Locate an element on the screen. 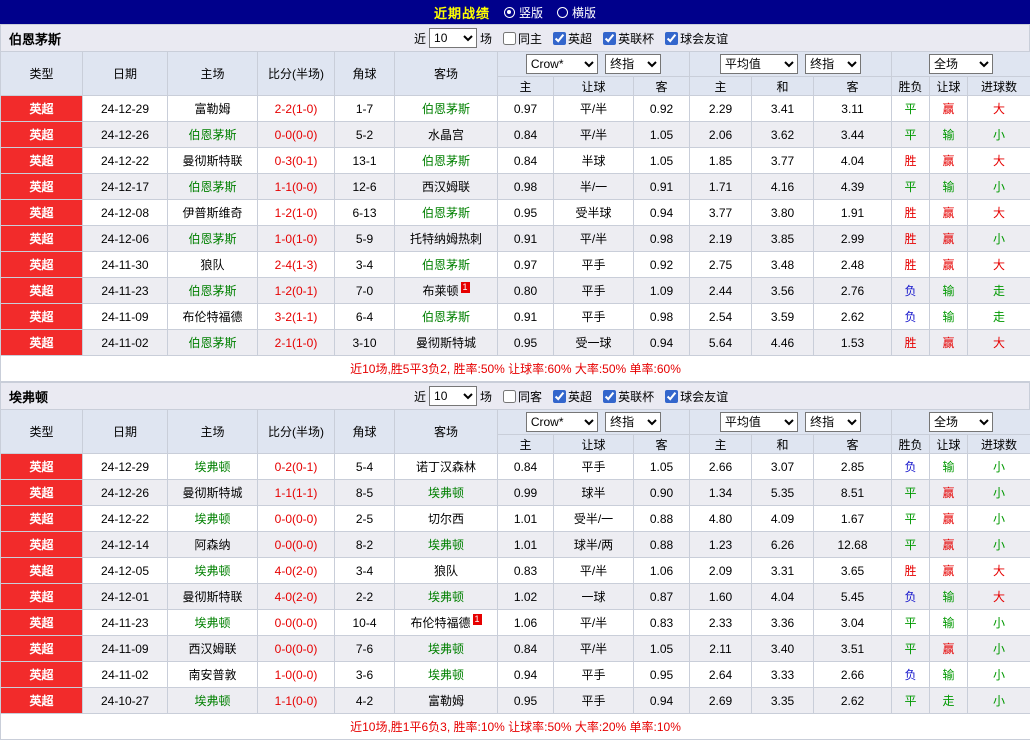  avg-odds-home: 1.34 is located at coordinates (721, 493).